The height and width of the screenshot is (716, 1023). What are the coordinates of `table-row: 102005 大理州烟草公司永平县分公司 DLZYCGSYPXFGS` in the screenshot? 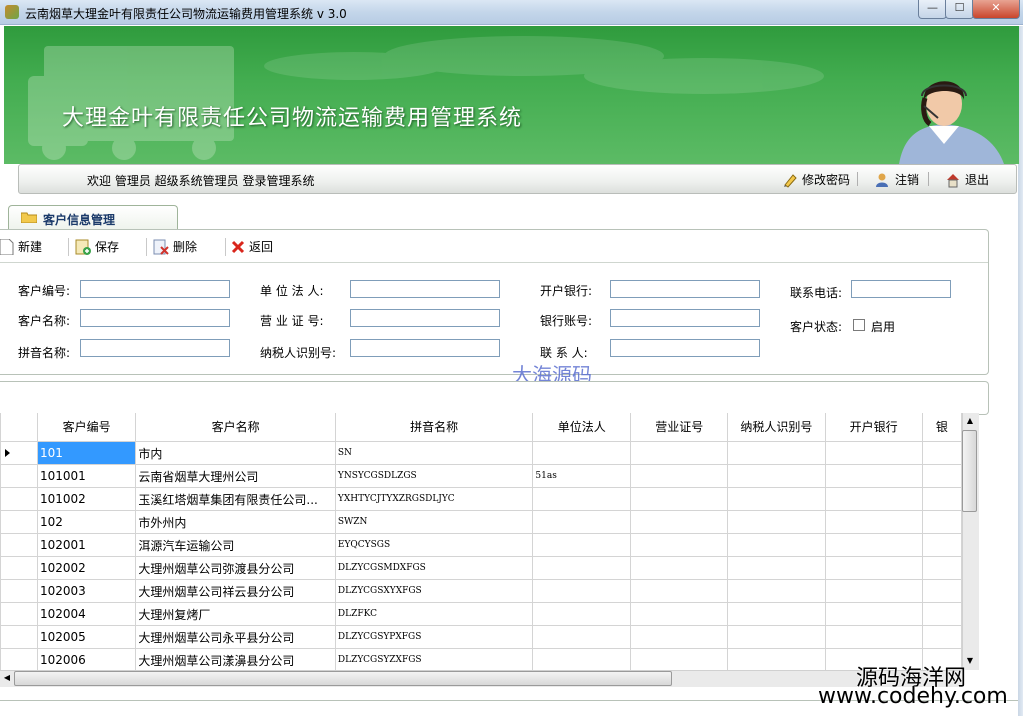 It's located at (481, 637).